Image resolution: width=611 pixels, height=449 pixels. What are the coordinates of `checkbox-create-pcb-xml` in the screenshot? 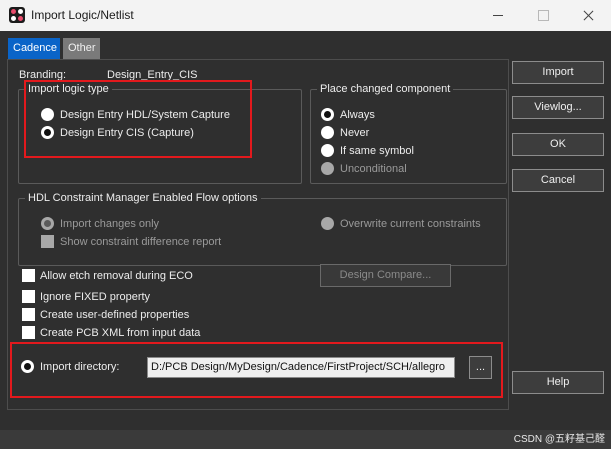 It's located at (28, 332).